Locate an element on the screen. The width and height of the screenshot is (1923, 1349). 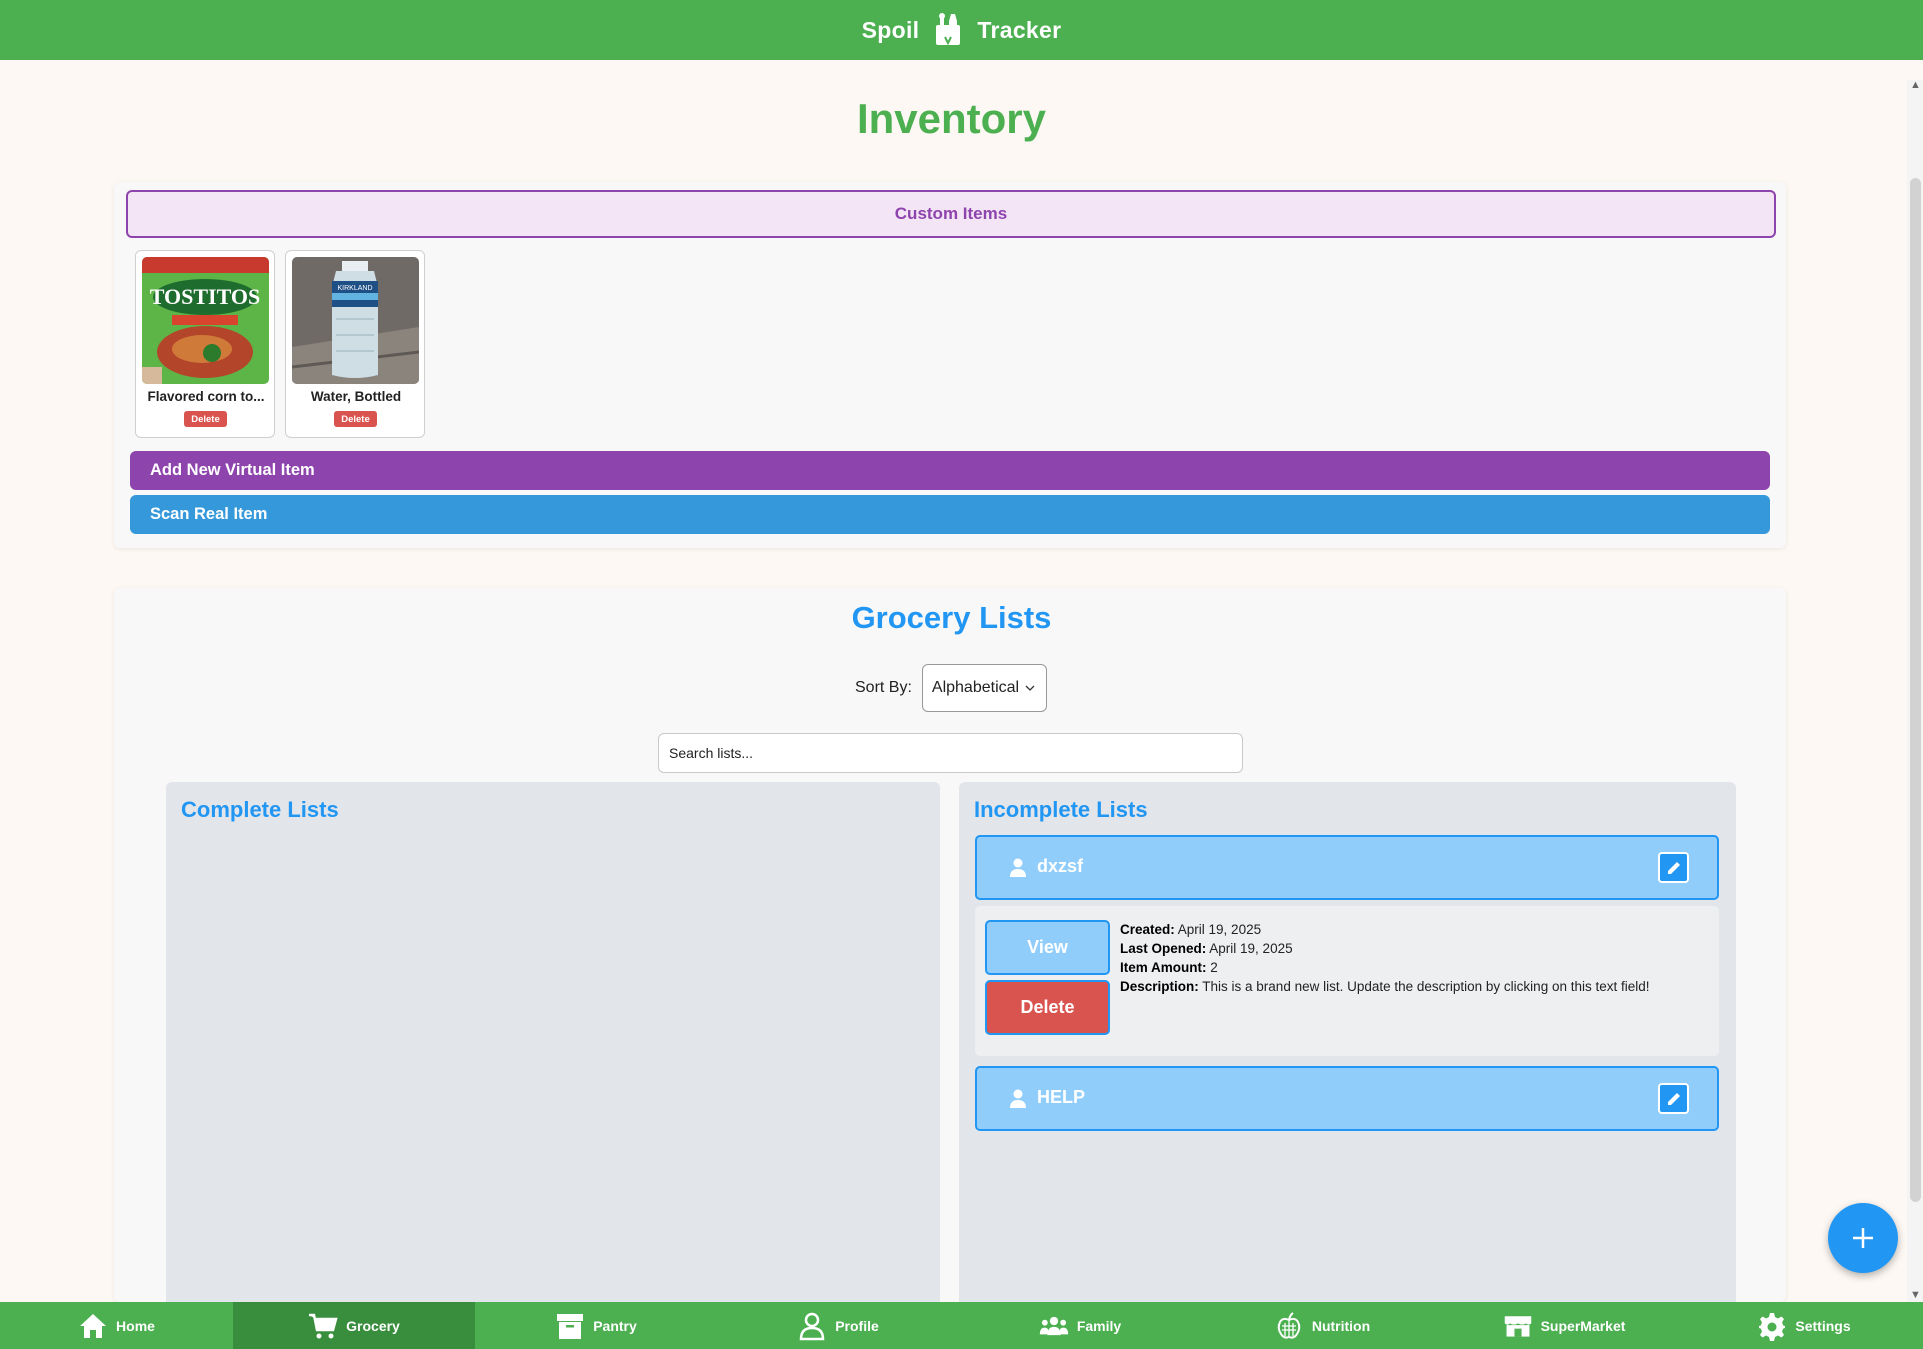
opened-detail: Last Opened: April 19, 2025 is located at coordinates (1206, 948).